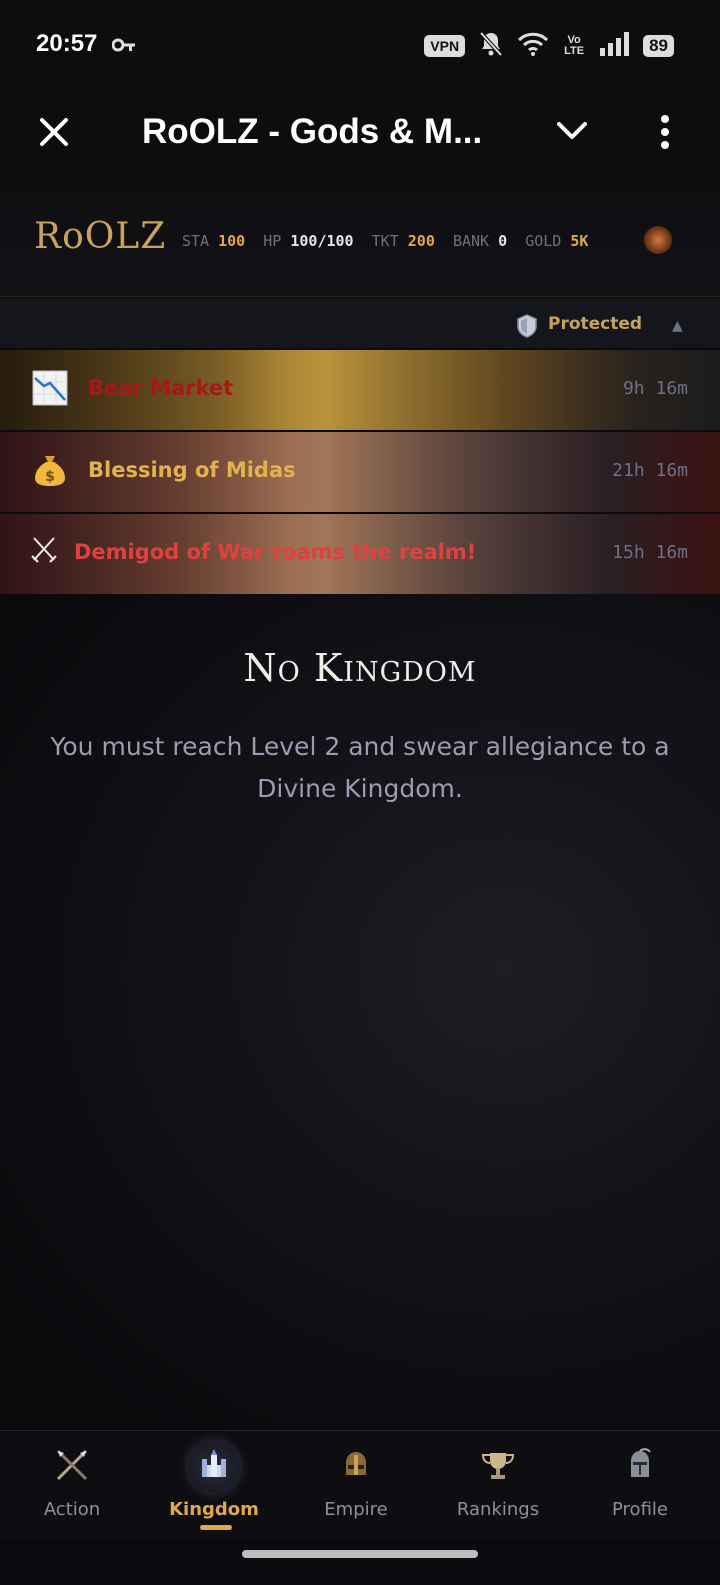 The height and width of the screenshot is (1585, 720). I want to click on vpn-badge: VPN, so click(445, 46).